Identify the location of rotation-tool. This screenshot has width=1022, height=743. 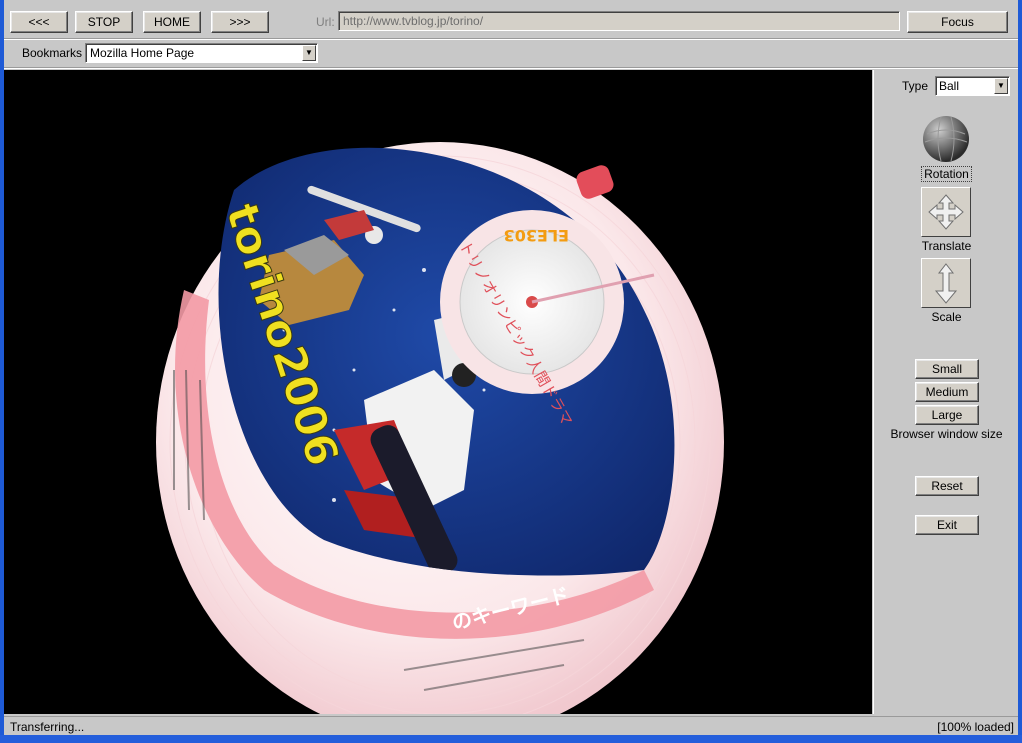
(946, 139).